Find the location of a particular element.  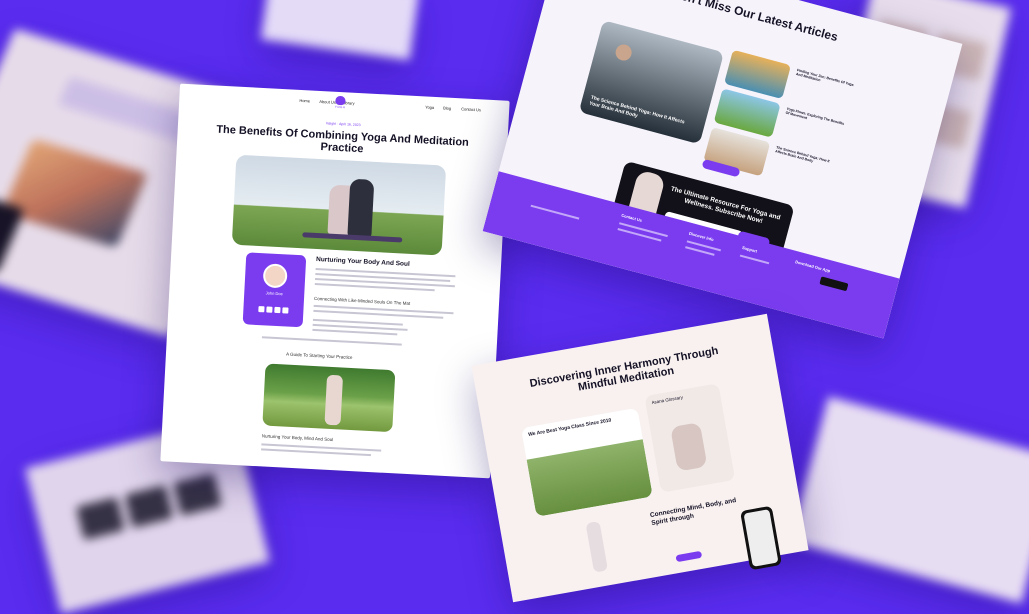

social-links is located at coordinates (273, 309).